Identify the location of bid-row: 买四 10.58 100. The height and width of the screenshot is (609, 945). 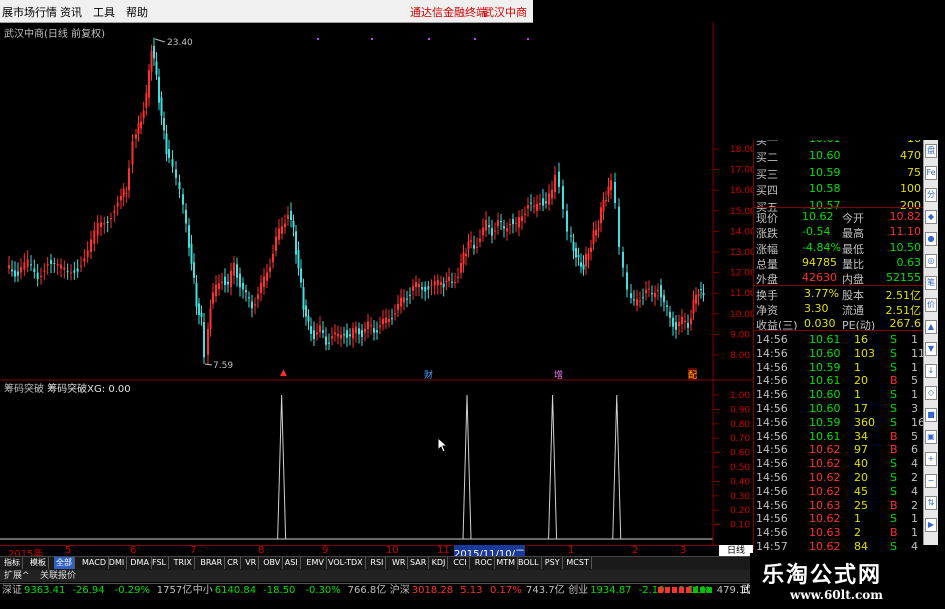
(839, 189).